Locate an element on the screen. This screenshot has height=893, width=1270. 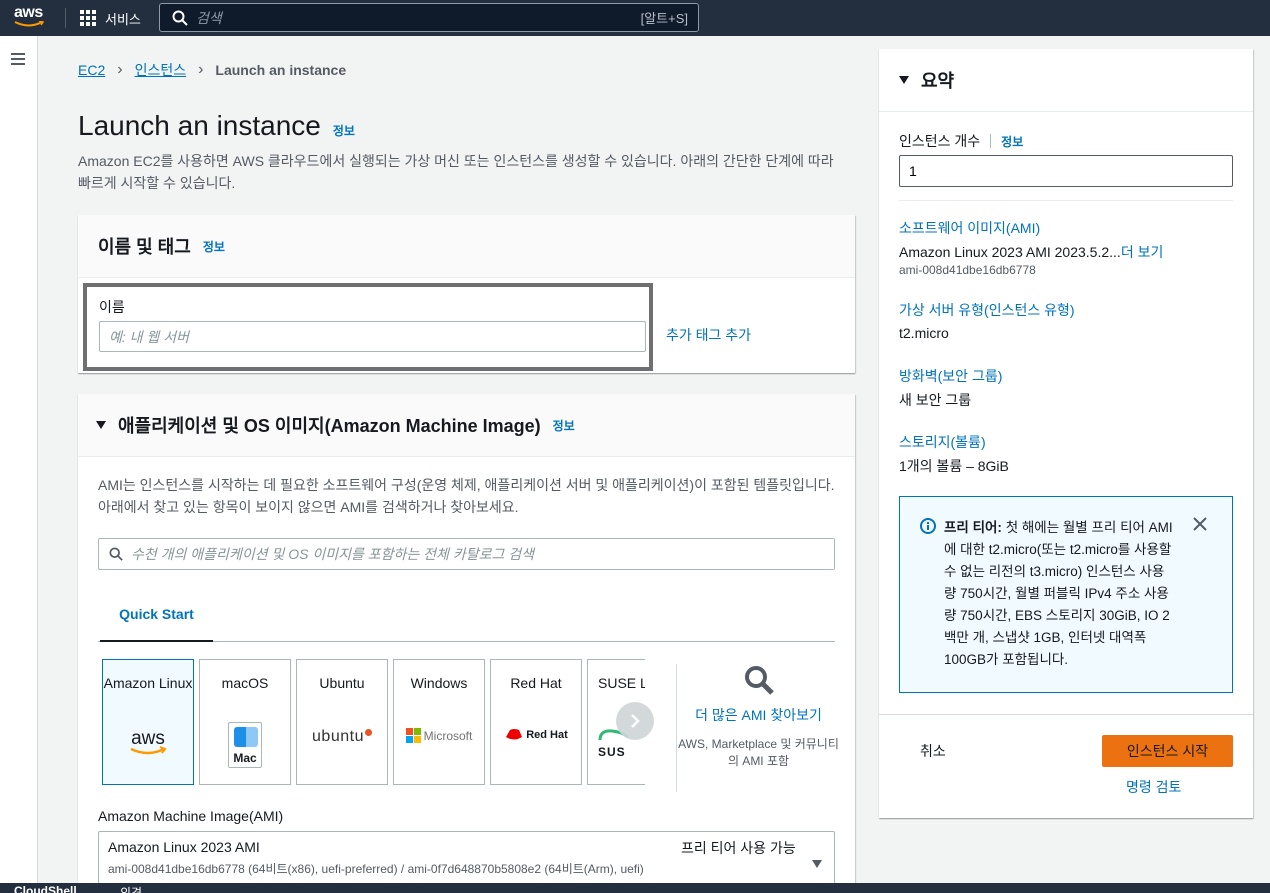
microsoft-logo-icon: Microsoft is located at coordinates (439, 735).